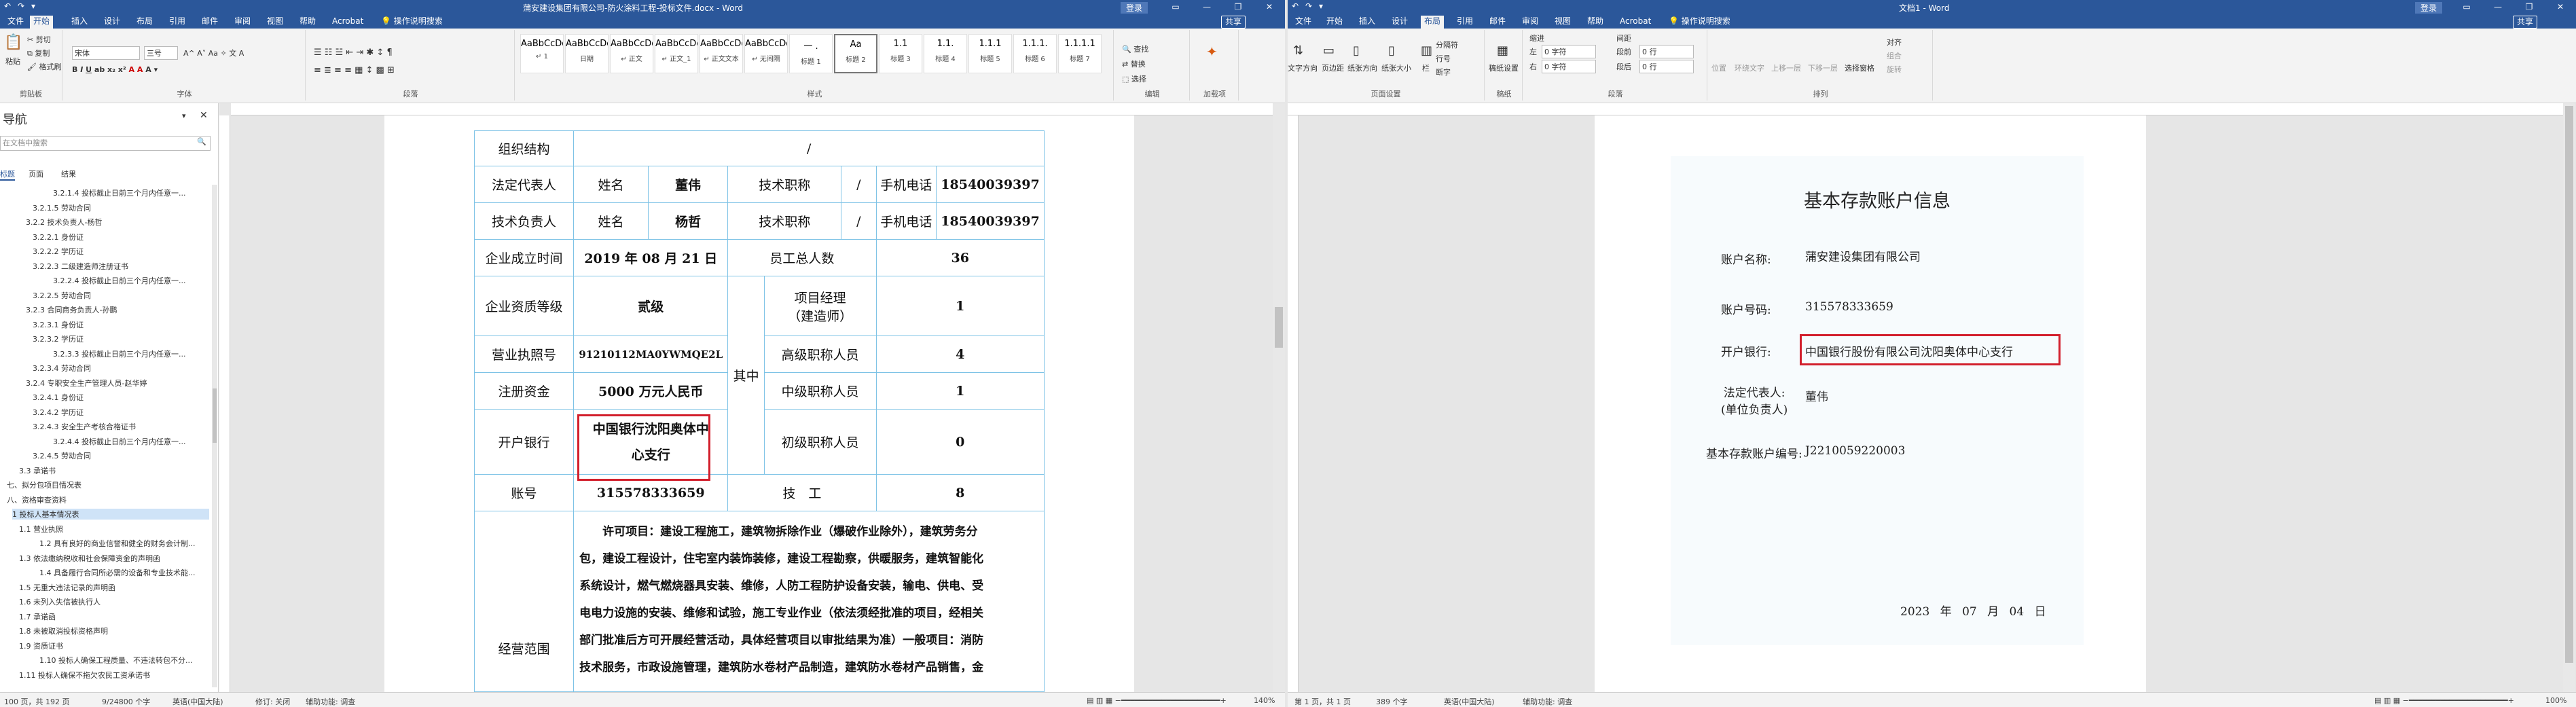  Describe the element at coordinates (38, 53) in the screenshot. I see `copy-button: ⧉ 复制` at that location.